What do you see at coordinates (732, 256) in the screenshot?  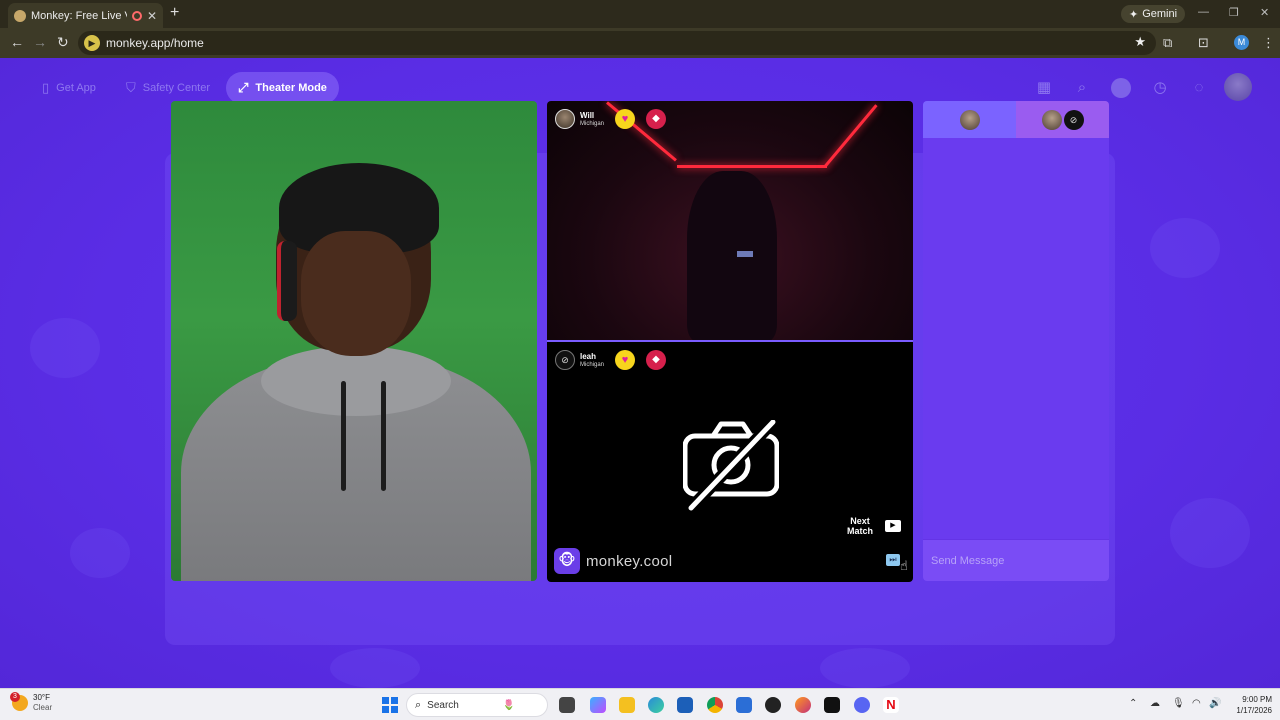 I see `remote-person` at bounding box center [732, 256].